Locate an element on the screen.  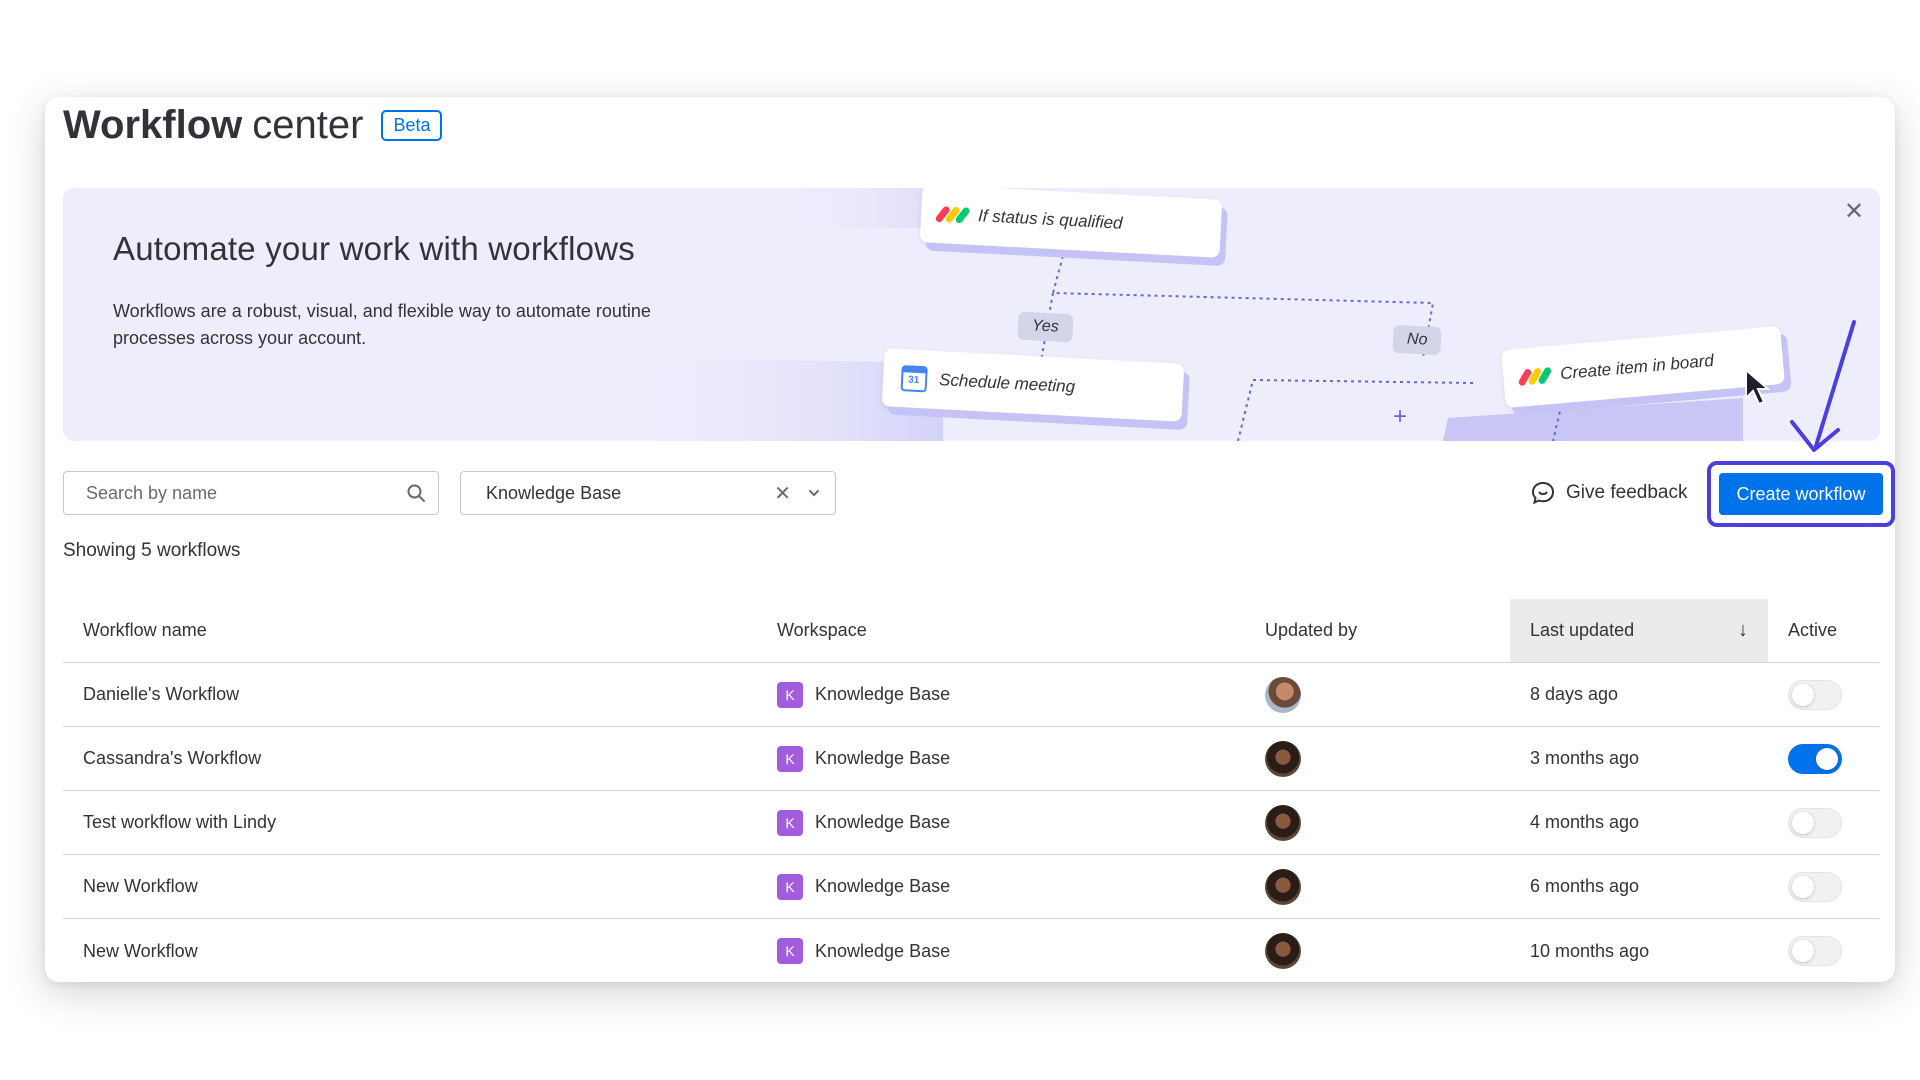
sort-descending-icon: ↓ is located at coordinates (1743, 630).